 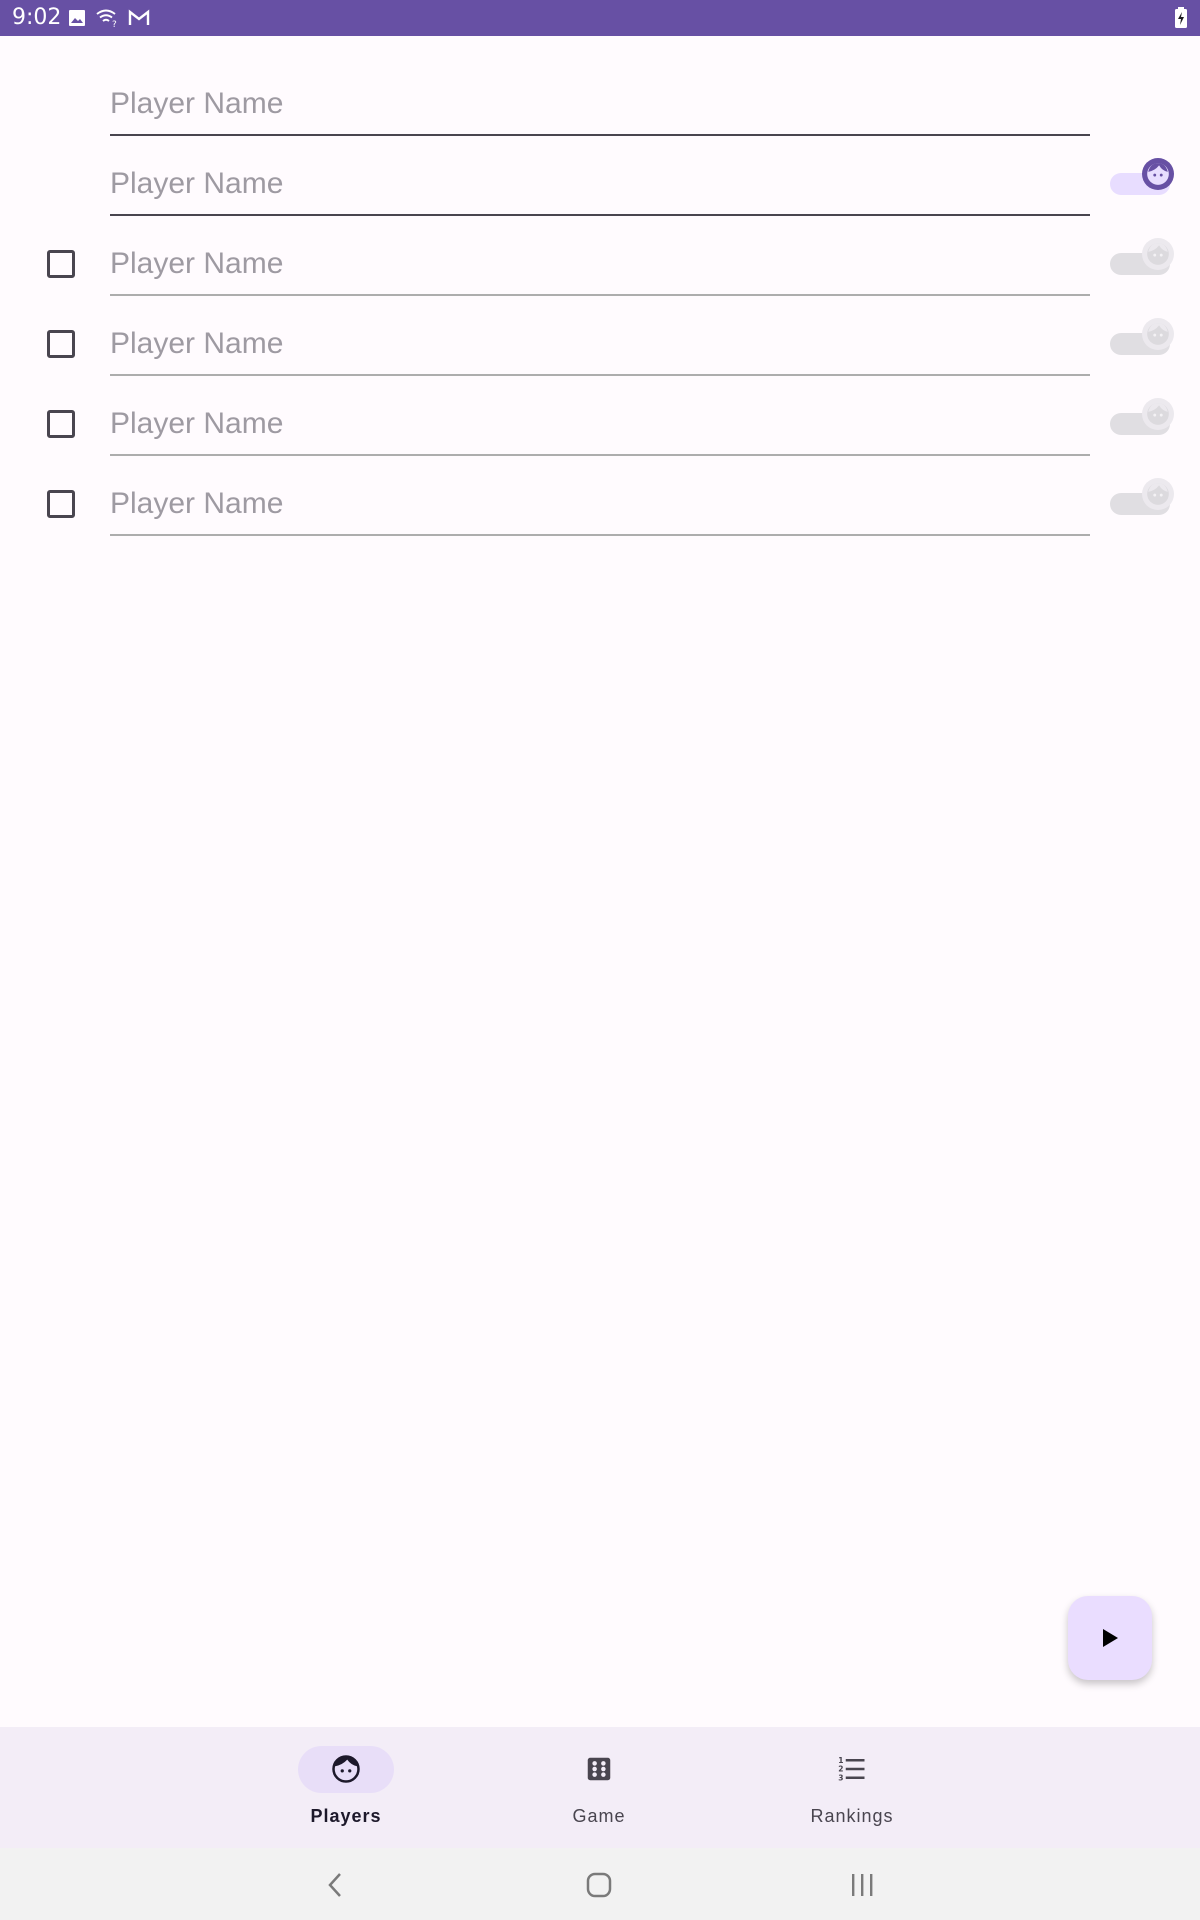 I want to click on nav-item-game: Game, so click(x=599, y=1787).